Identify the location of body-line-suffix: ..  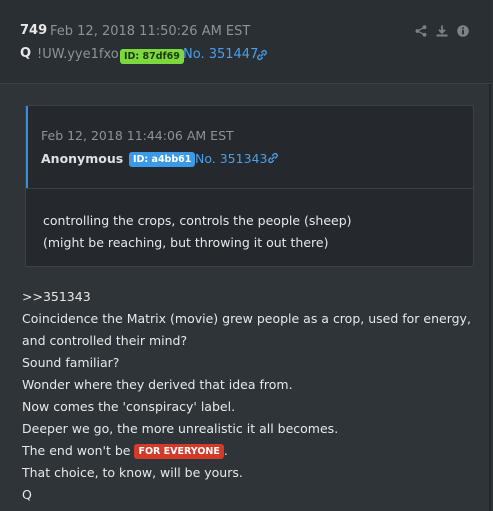
(225, 450).